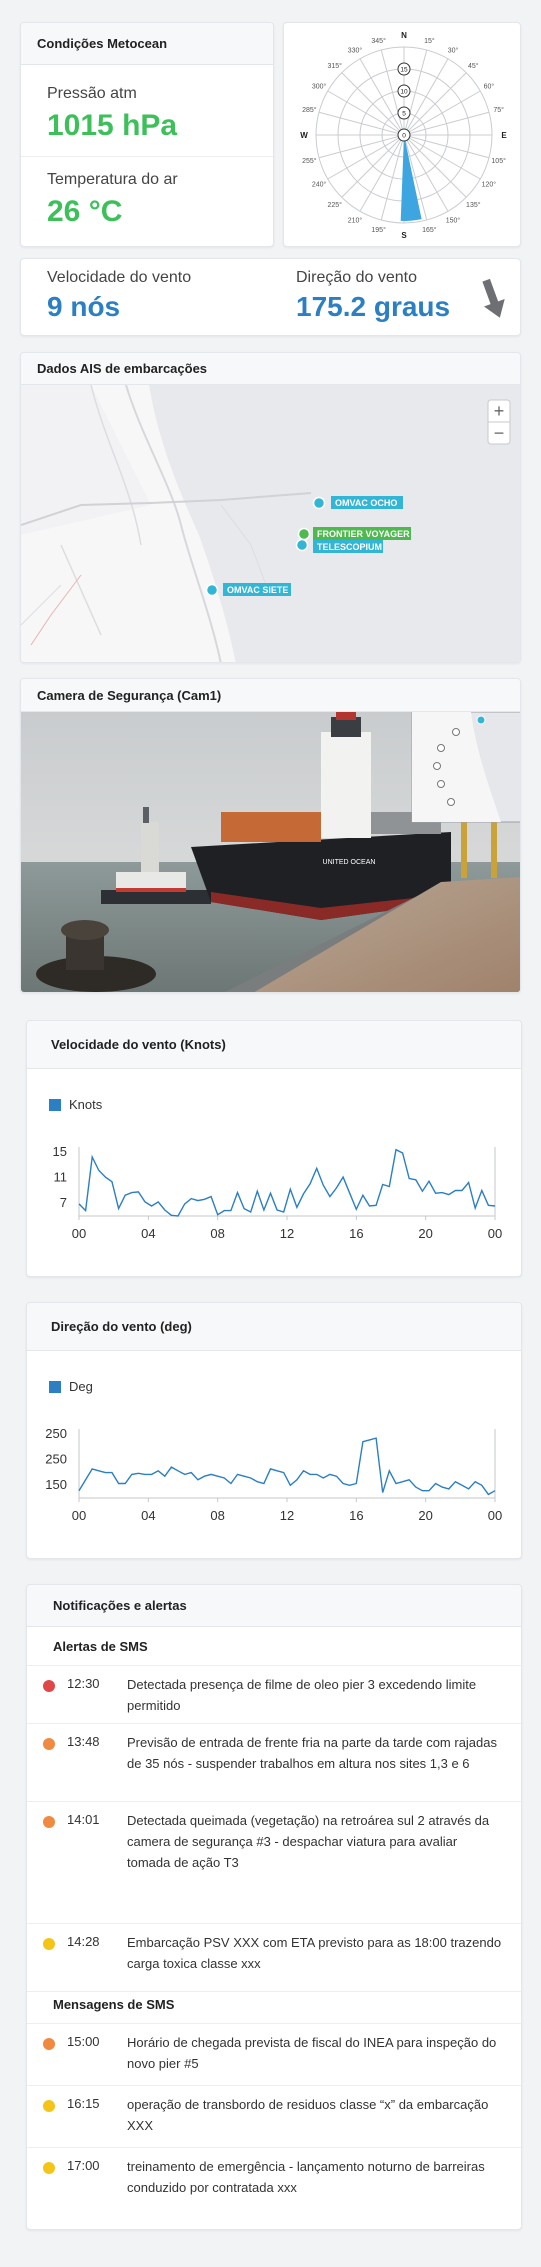 The image size is (541, 2267). Describe the element at coordinates (404, 35) in the screenshot. I see `cardinal-label: N` at that location.